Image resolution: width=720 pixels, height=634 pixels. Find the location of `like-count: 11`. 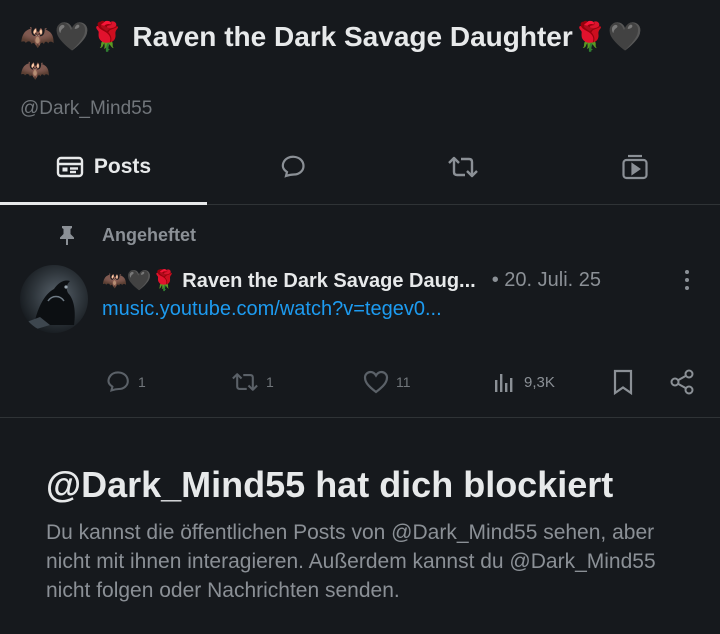

like-count: 11 is located at coordinates (403, 382).